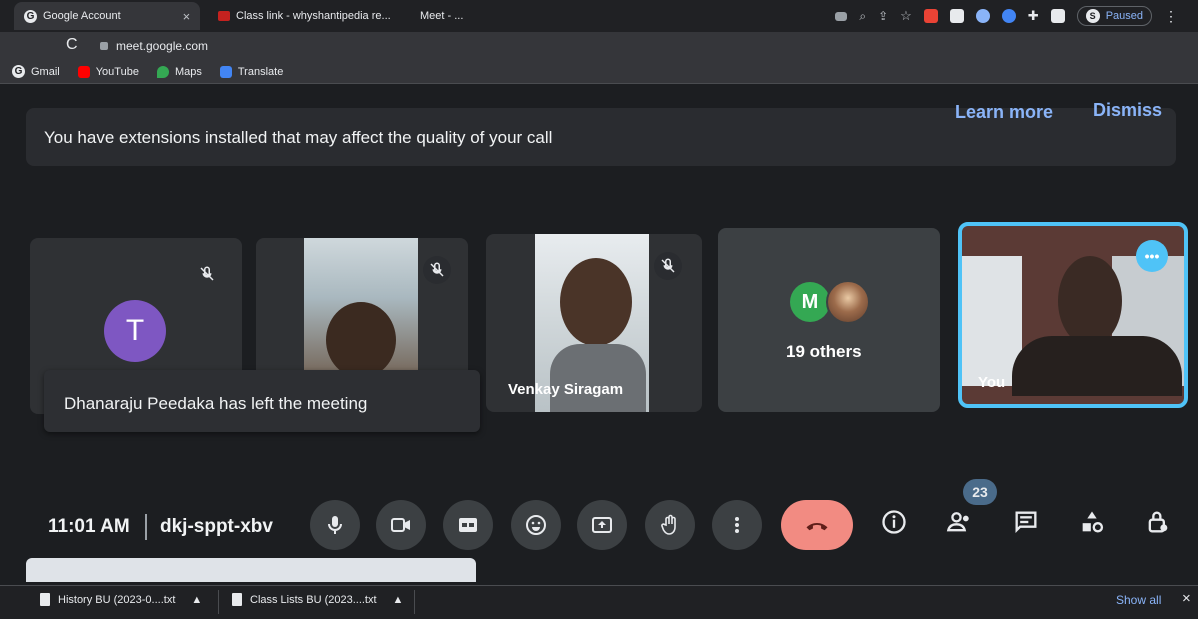 This screenshot has width=1198, height=619. Describe the element at coordinates (1092, 16) in the screenshot. I see `profile-avatar: S` at that location.